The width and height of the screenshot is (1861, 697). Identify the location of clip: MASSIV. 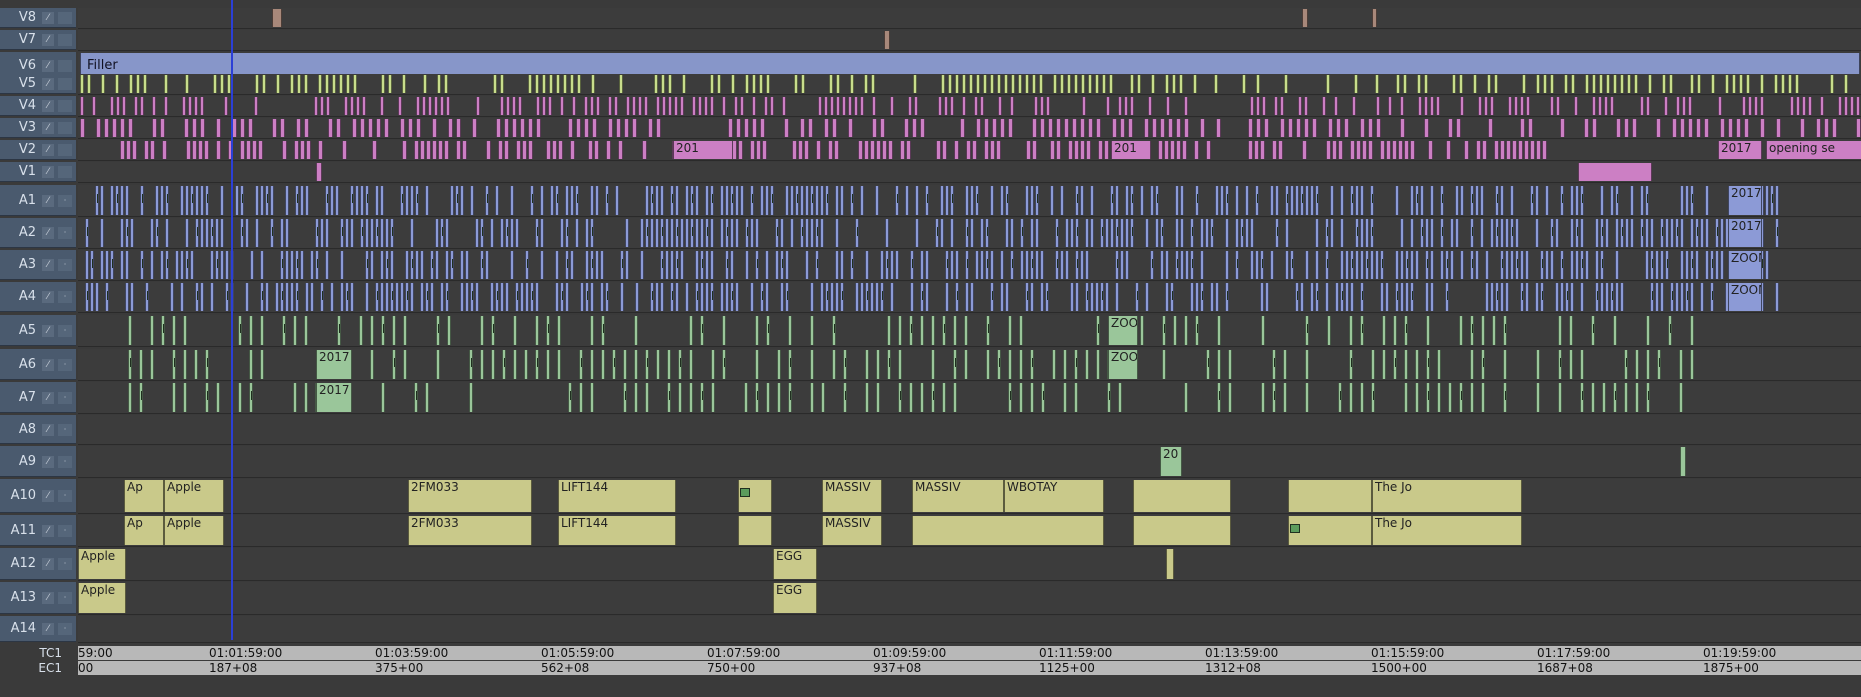
(852, 496).